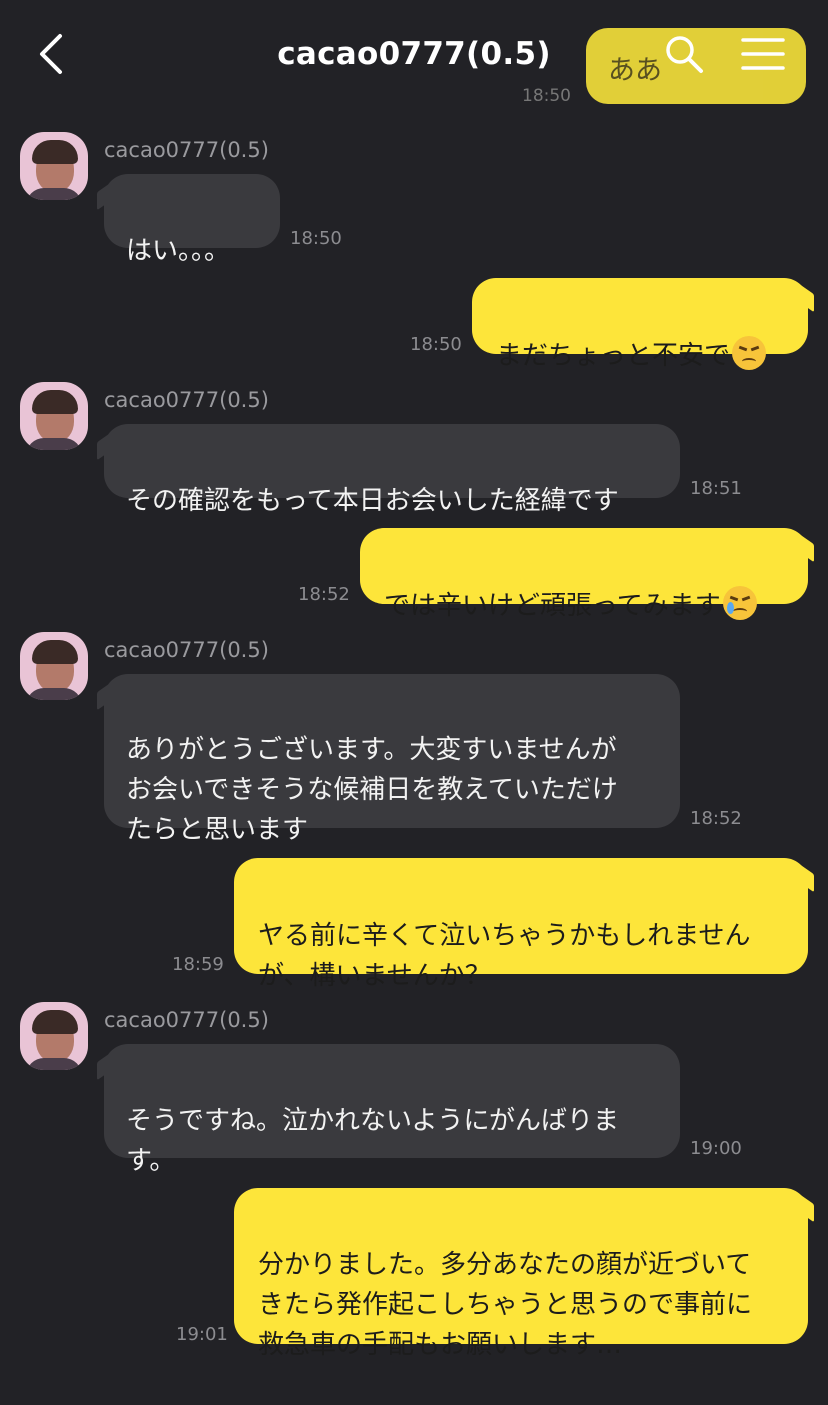  What do you see at coordinates (546, 96) in the screenshot?
I see `previous-message-time: 18:50` at bounding box center [546, 96].